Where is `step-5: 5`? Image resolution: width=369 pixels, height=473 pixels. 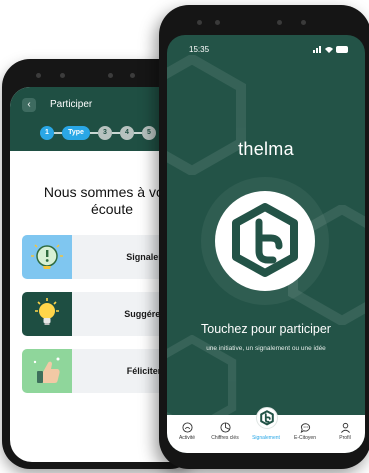
step-5: 5 is located at coordinates (149, 133).